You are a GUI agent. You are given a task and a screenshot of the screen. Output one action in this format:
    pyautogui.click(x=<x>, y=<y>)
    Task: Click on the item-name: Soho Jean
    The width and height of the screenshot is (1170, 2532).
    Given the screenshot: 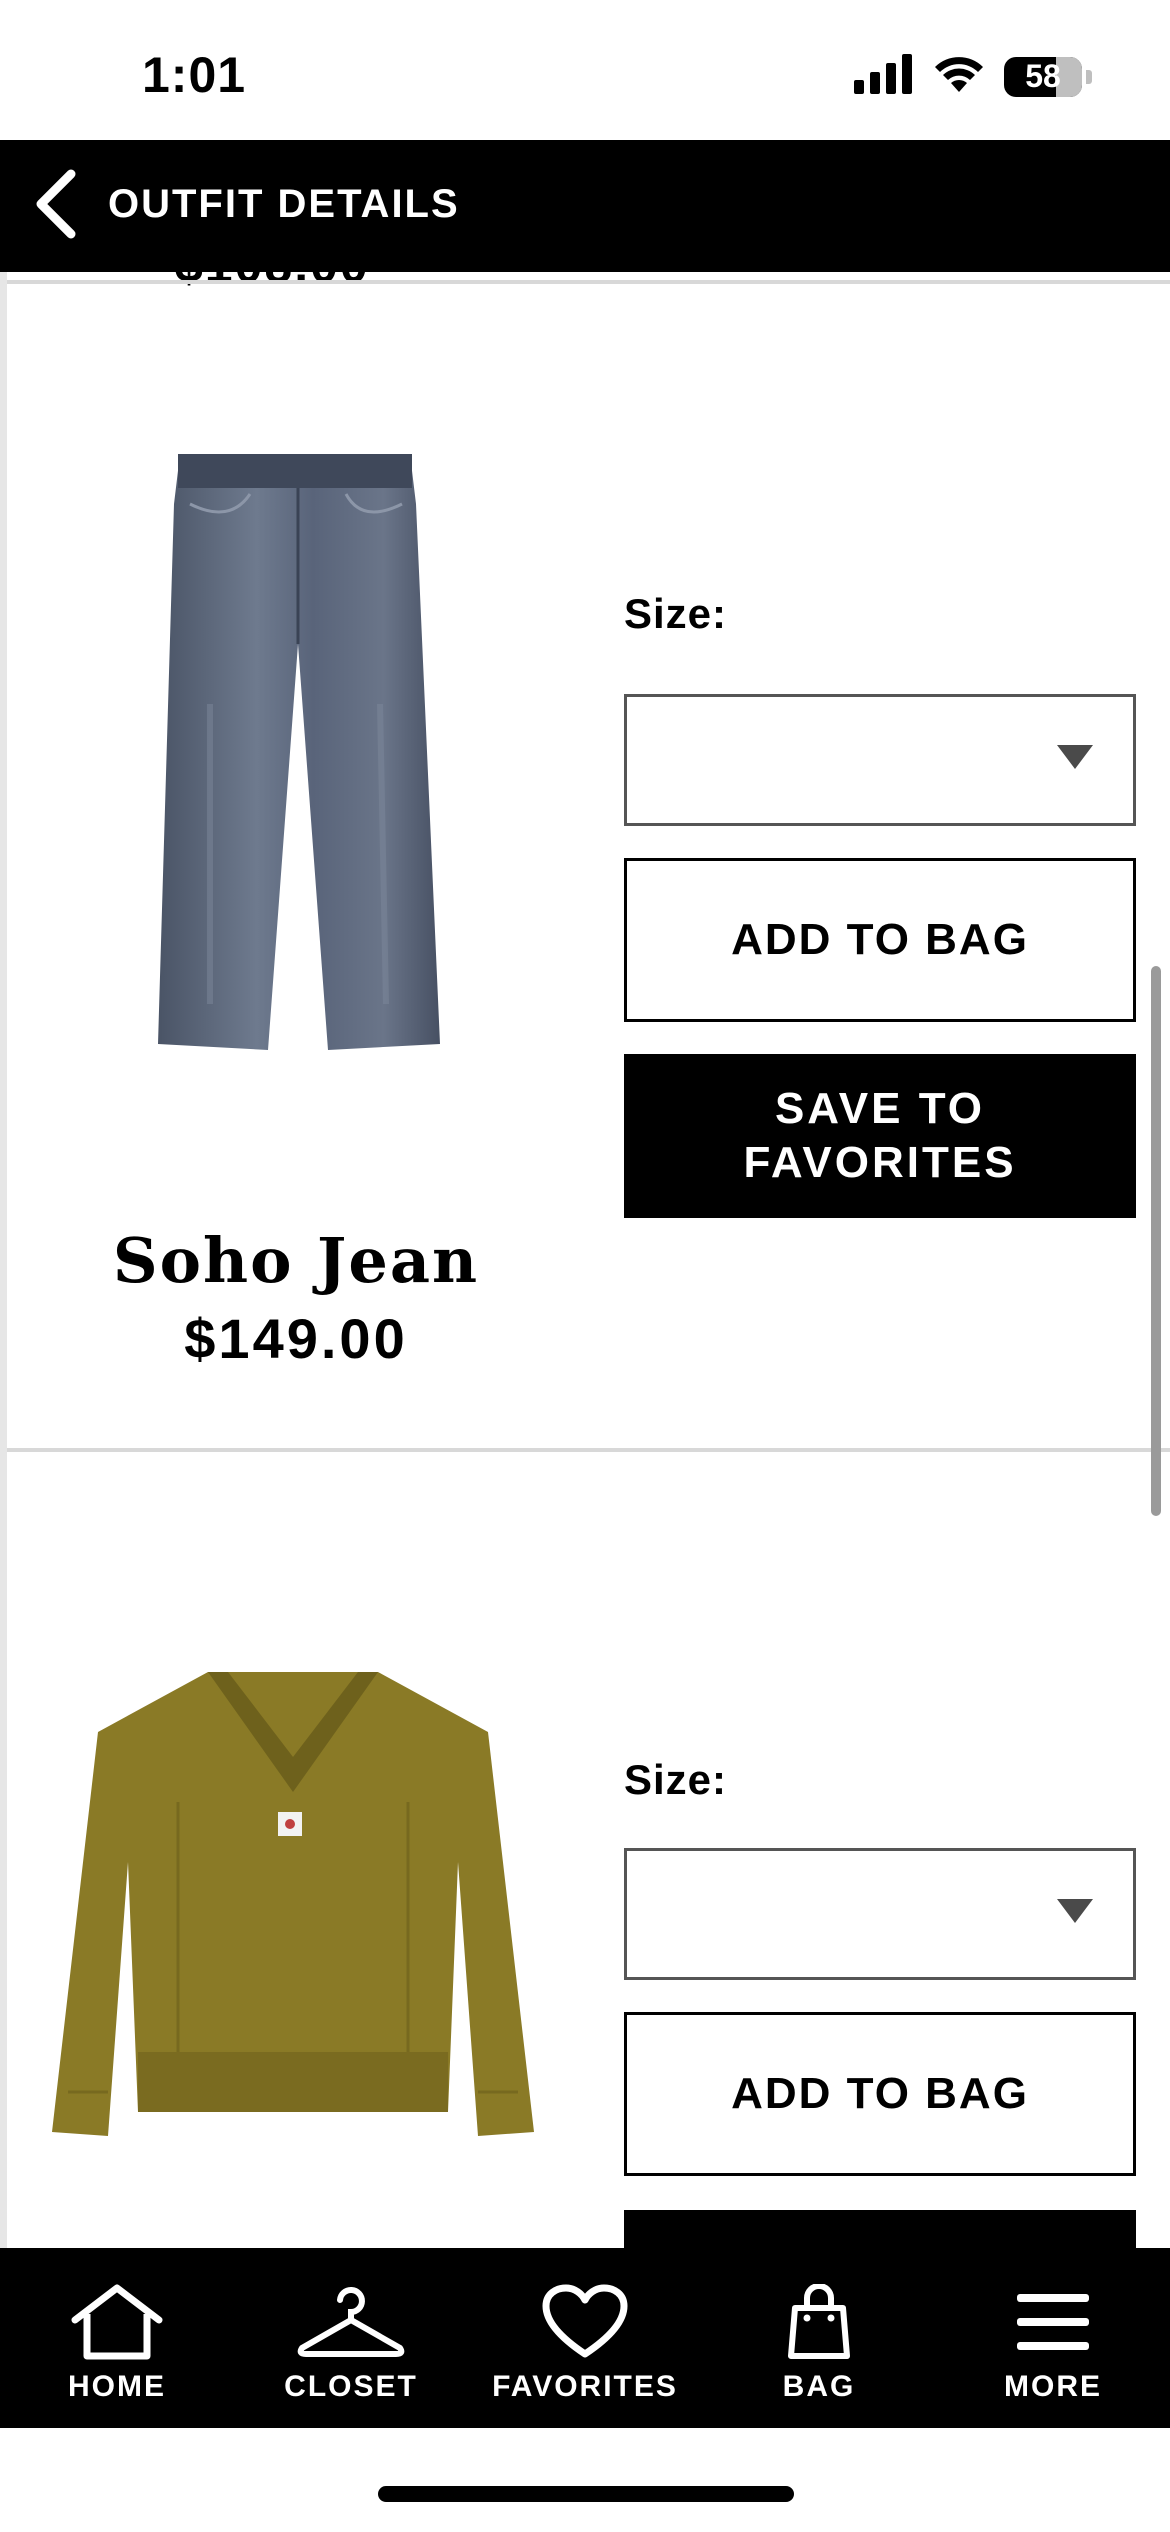 What is the action you would take?
    pyautogui.click(x=296, y=1260)
    